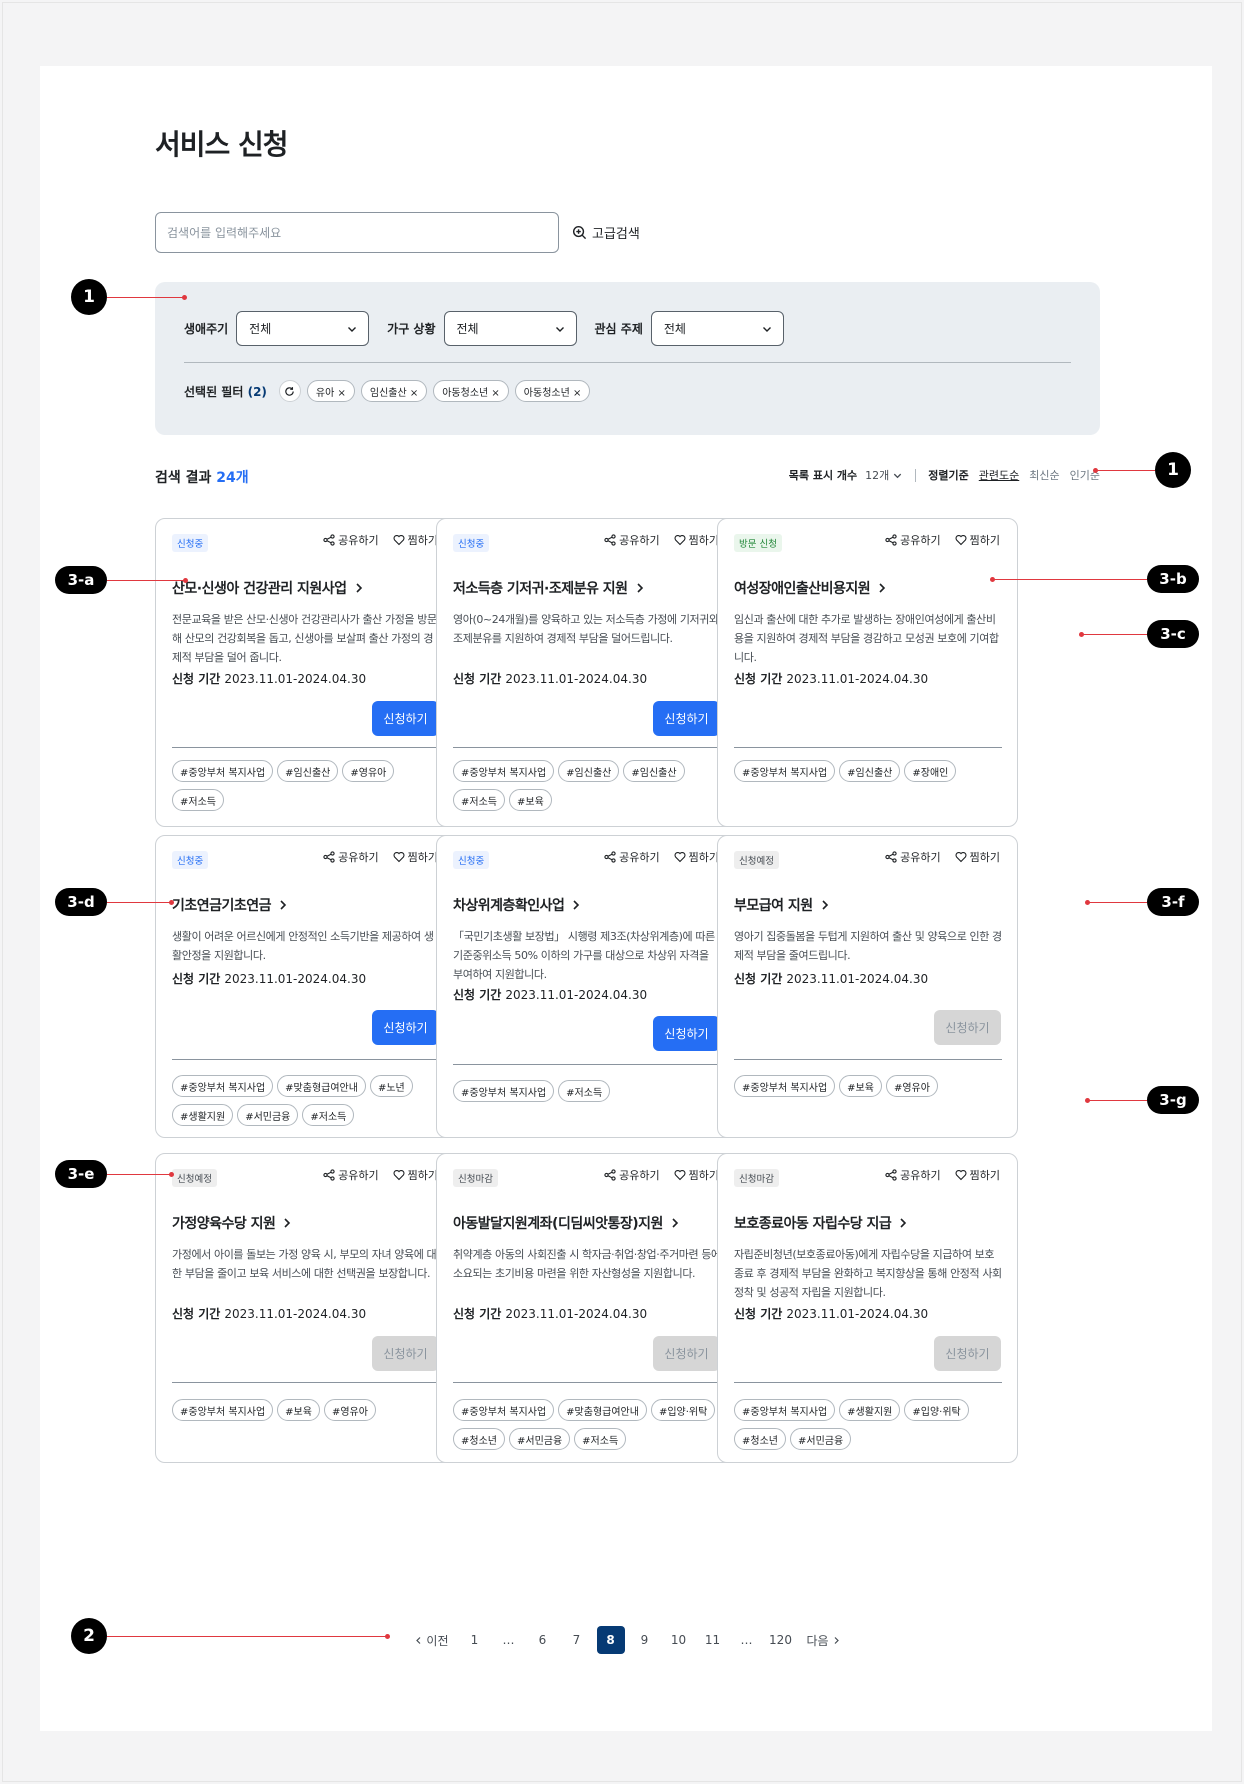 Image resolution: width=1244 pixels, height=1784 pixels. Describe the element at coordinates (813, 1224) in the screenshot. I see `card-title: 보호종료아동 자립수당 지급` at that location.